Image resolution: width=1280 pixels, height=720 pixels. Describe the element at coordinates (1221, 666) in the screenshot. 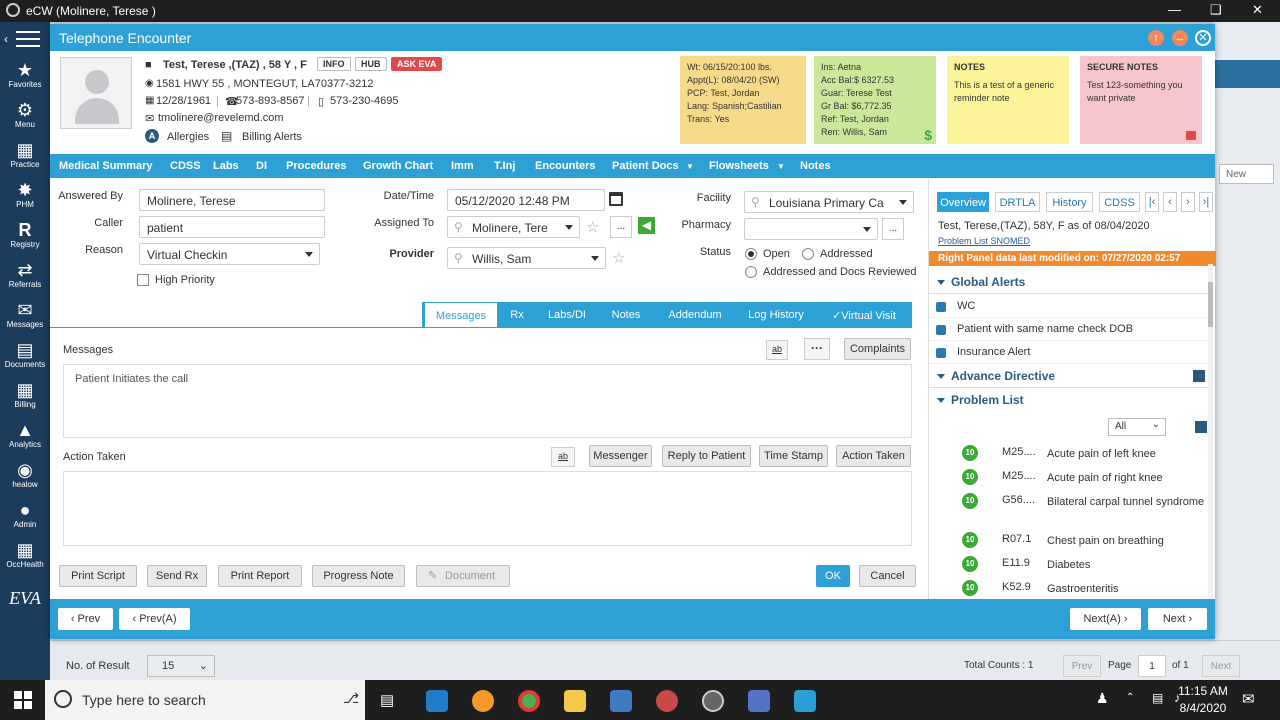

I see `bg-next-button: Next` at that location.